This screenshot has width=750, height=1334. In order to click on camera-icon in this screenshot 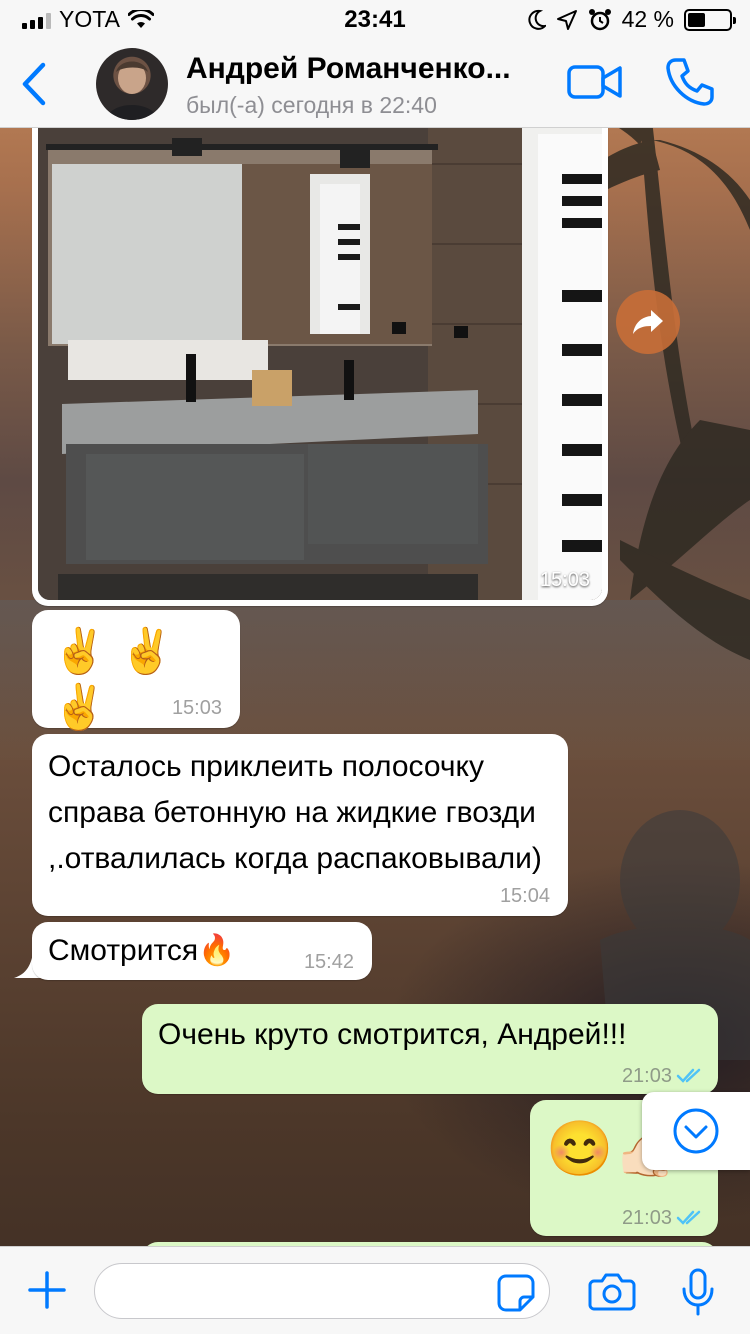, I will do `click(612, 1292)`.